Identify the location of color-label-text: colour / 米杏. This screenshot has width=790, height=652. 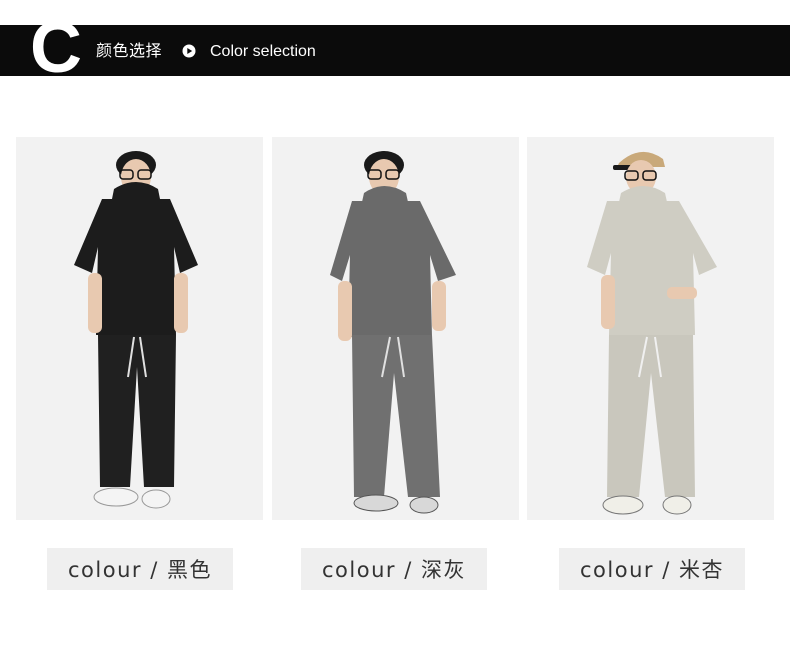
(652, 570).